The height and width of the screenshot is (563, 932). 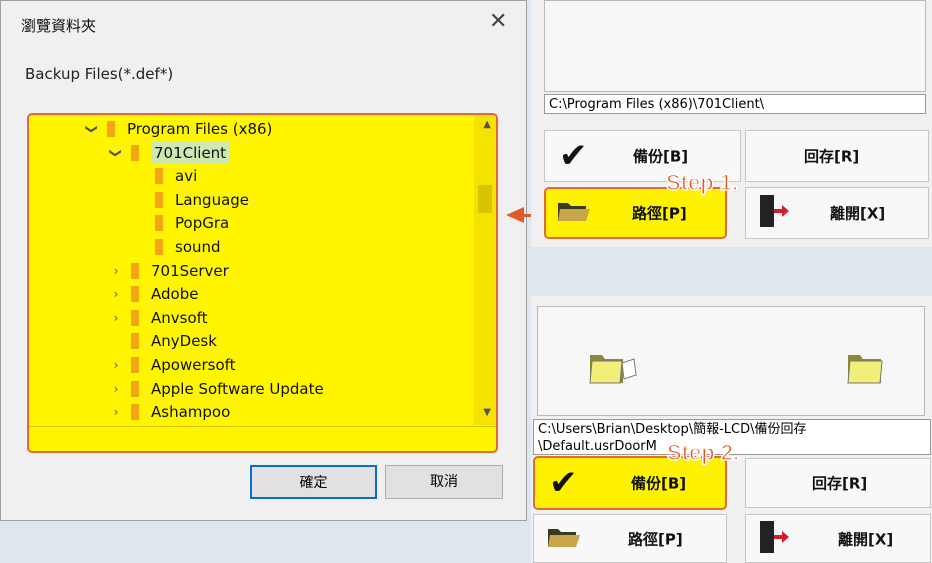 I want to click on tree-item: sound, so click(x=249, y=247).